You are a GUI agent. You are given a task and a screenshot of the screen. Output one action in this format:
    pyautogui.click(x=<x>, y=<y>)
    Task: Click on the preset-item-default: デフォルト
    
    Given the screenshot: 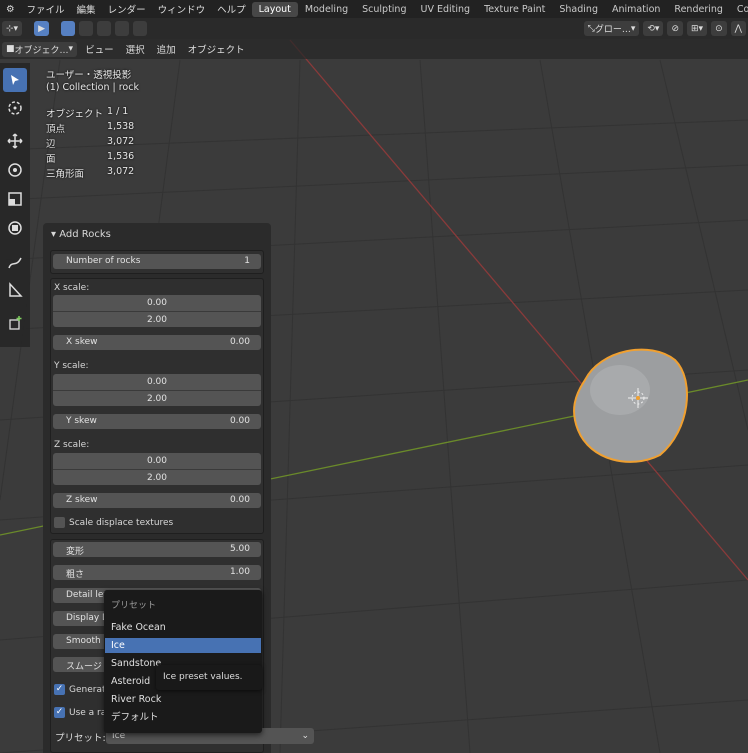 What is the action you would take?
    pyautogui.click(x=183, y=717)
    